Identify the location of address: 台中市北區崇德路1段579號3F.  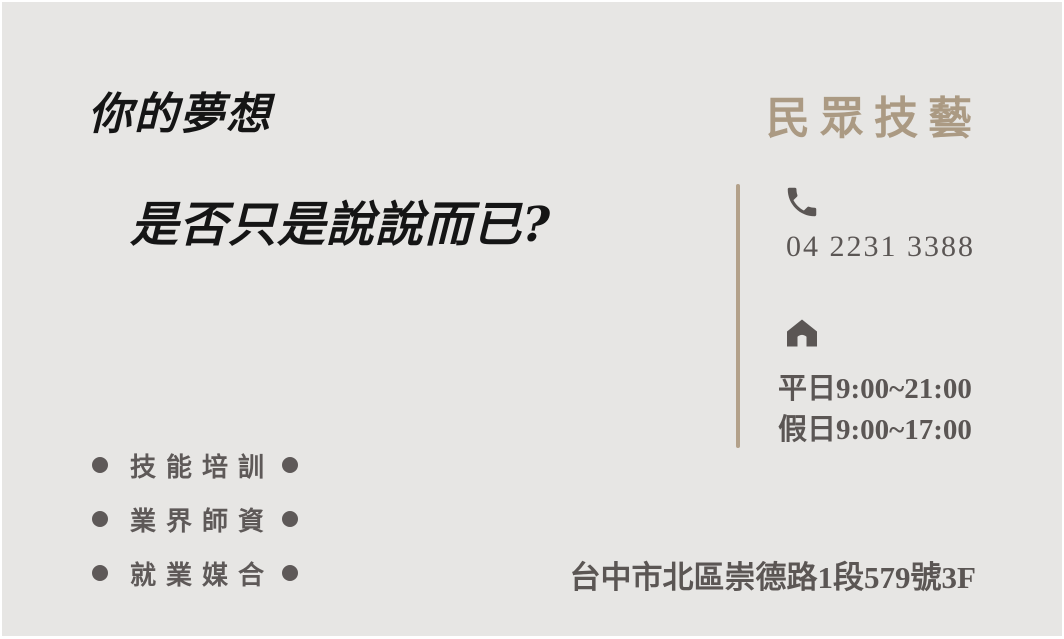
(772, 577).